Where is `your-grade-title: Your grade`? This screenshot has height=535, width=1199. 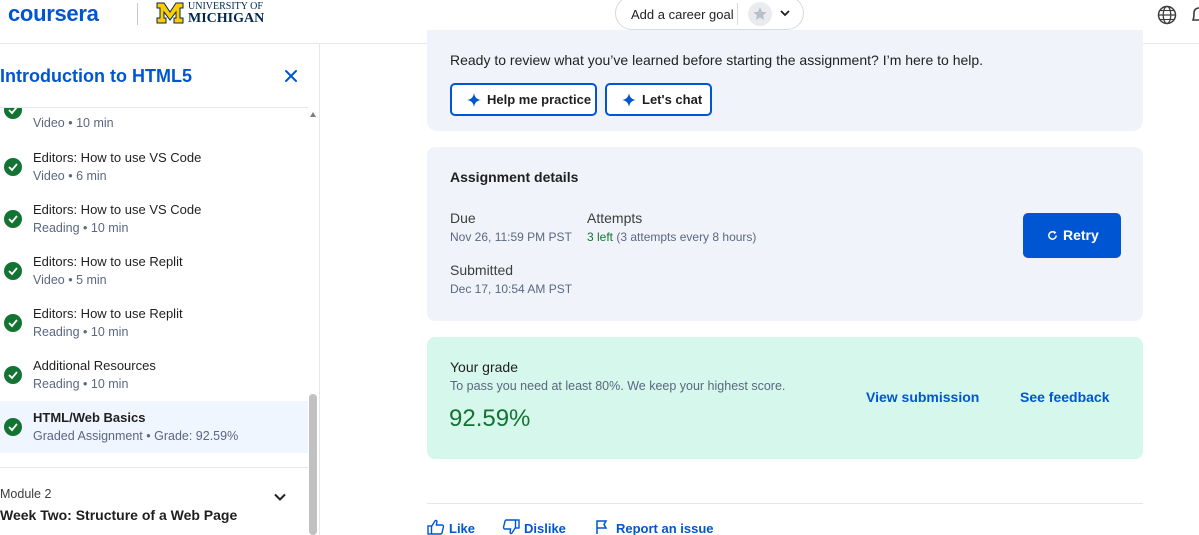 your-grade-title: Your grade is located at coordinates (484, 367).